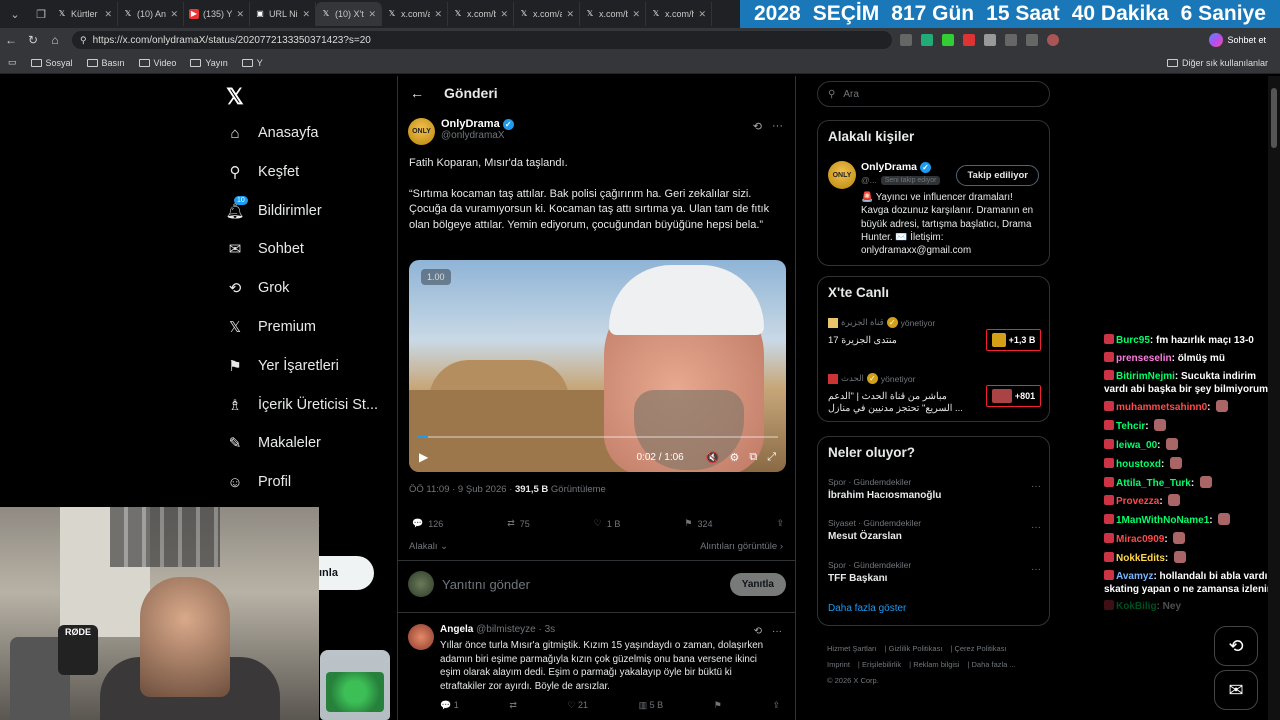 The height and width of the screenshot is (720, 1280). Describe the element at coordinates (477, 135) in the screenshot. I see `author-handle: @onlydramaX` at that location.